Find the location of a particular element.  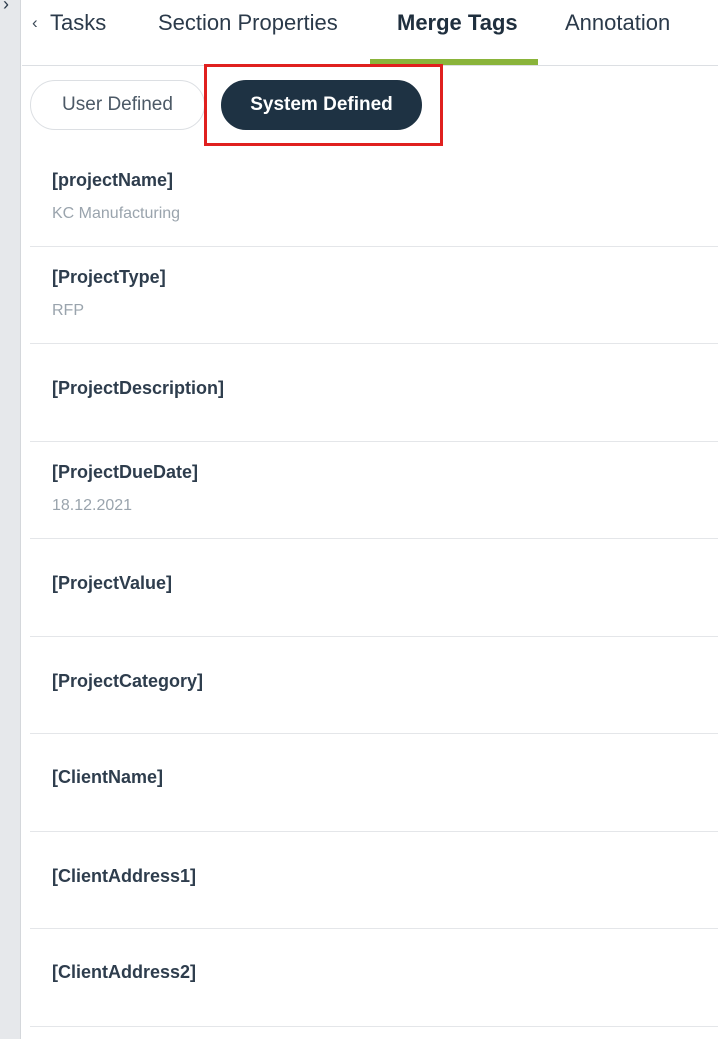

tag-value: KC Manufacturing is located at coordinates (116, 213).